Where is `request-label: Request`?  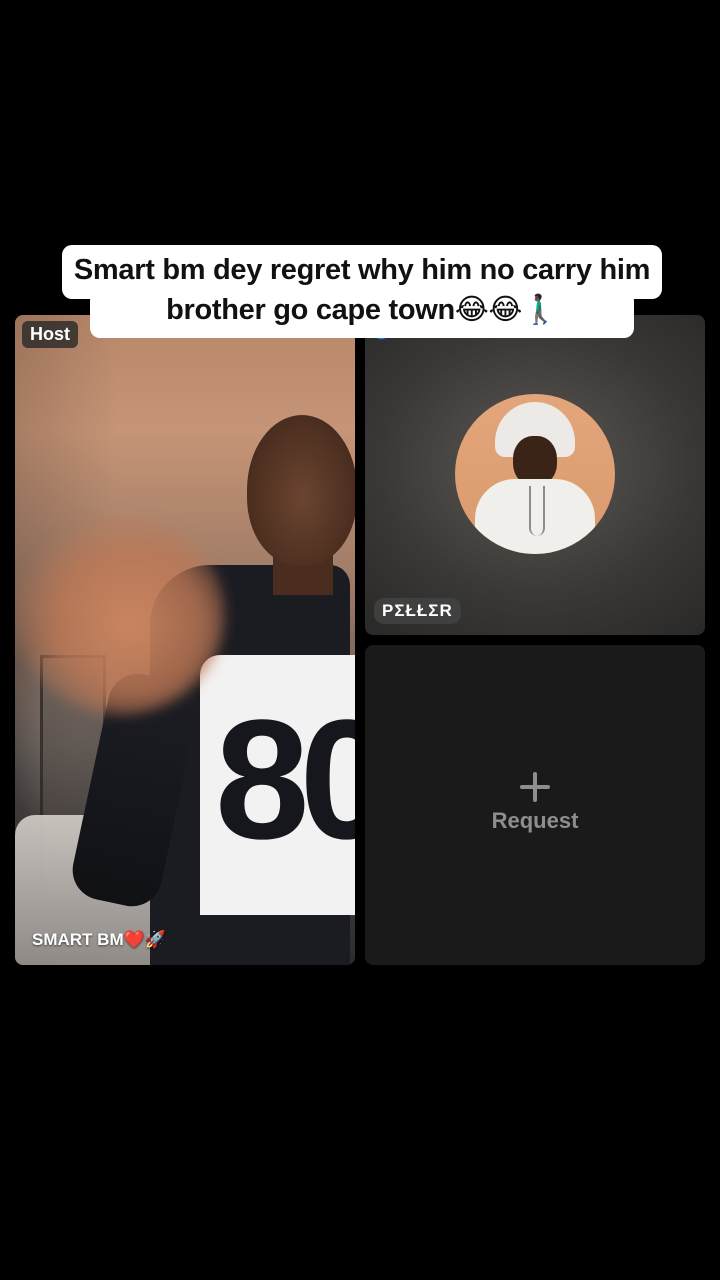
request-label: Request is located at coordinates (535, 821).